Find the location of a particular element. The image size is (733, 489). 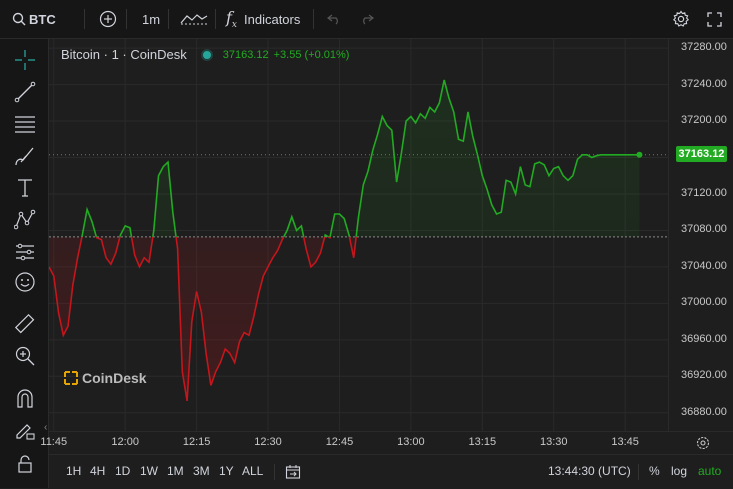

lock-drawings-tool is located at coordinates (25, 430).